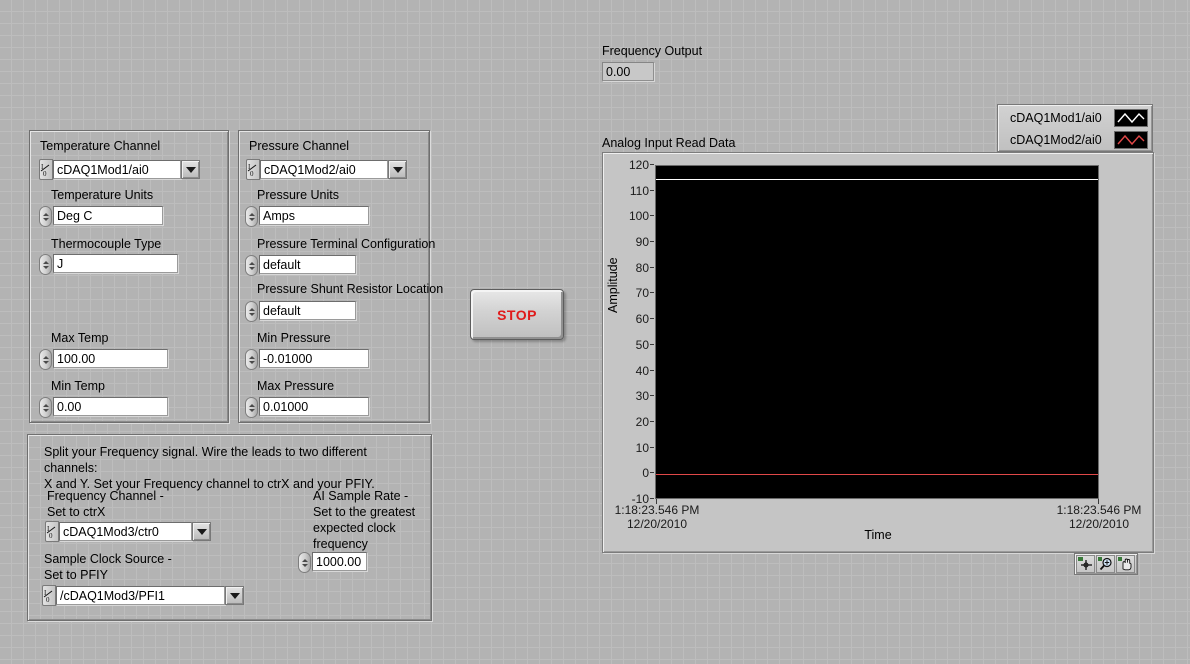 The height and width of the screenshot is (664, 1190). Describe the element at coordinates (125, 531) in the screenshot. I see `frequency-channel-input: cDAQ1Mod3/ctr0` at that location.